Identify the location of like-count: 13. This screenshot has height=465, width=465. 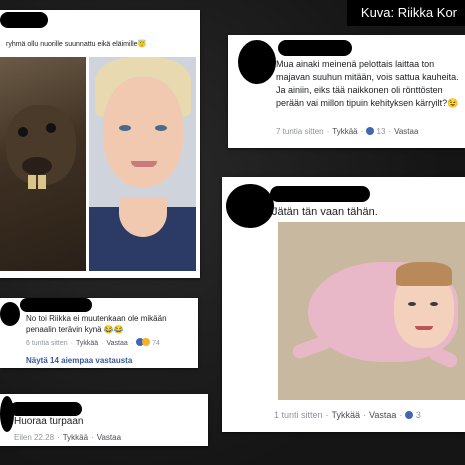
(381, 131).